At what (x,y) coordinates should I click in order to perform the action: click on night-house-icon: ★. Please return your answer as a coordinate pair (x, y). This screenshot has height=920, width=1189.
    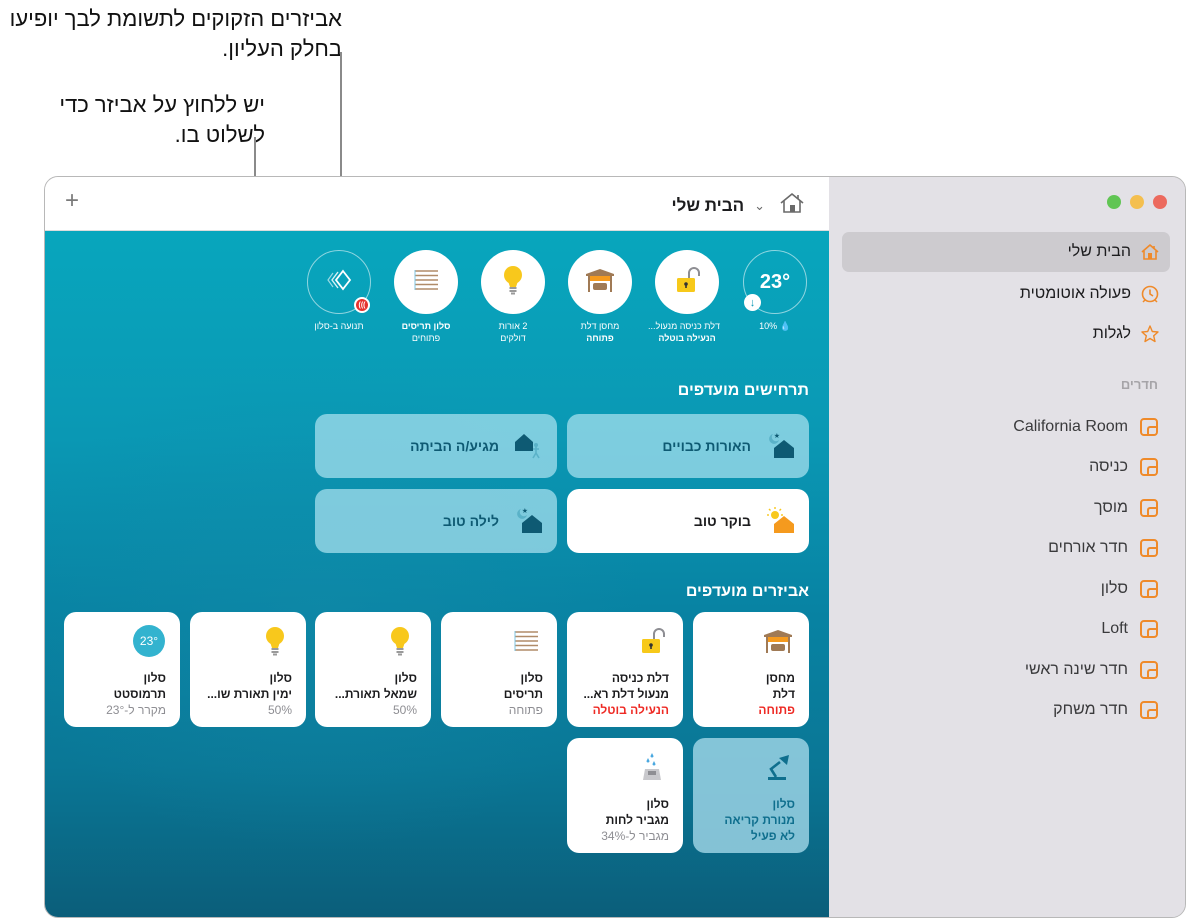
    Looking at the image, I should click on (528, 521).